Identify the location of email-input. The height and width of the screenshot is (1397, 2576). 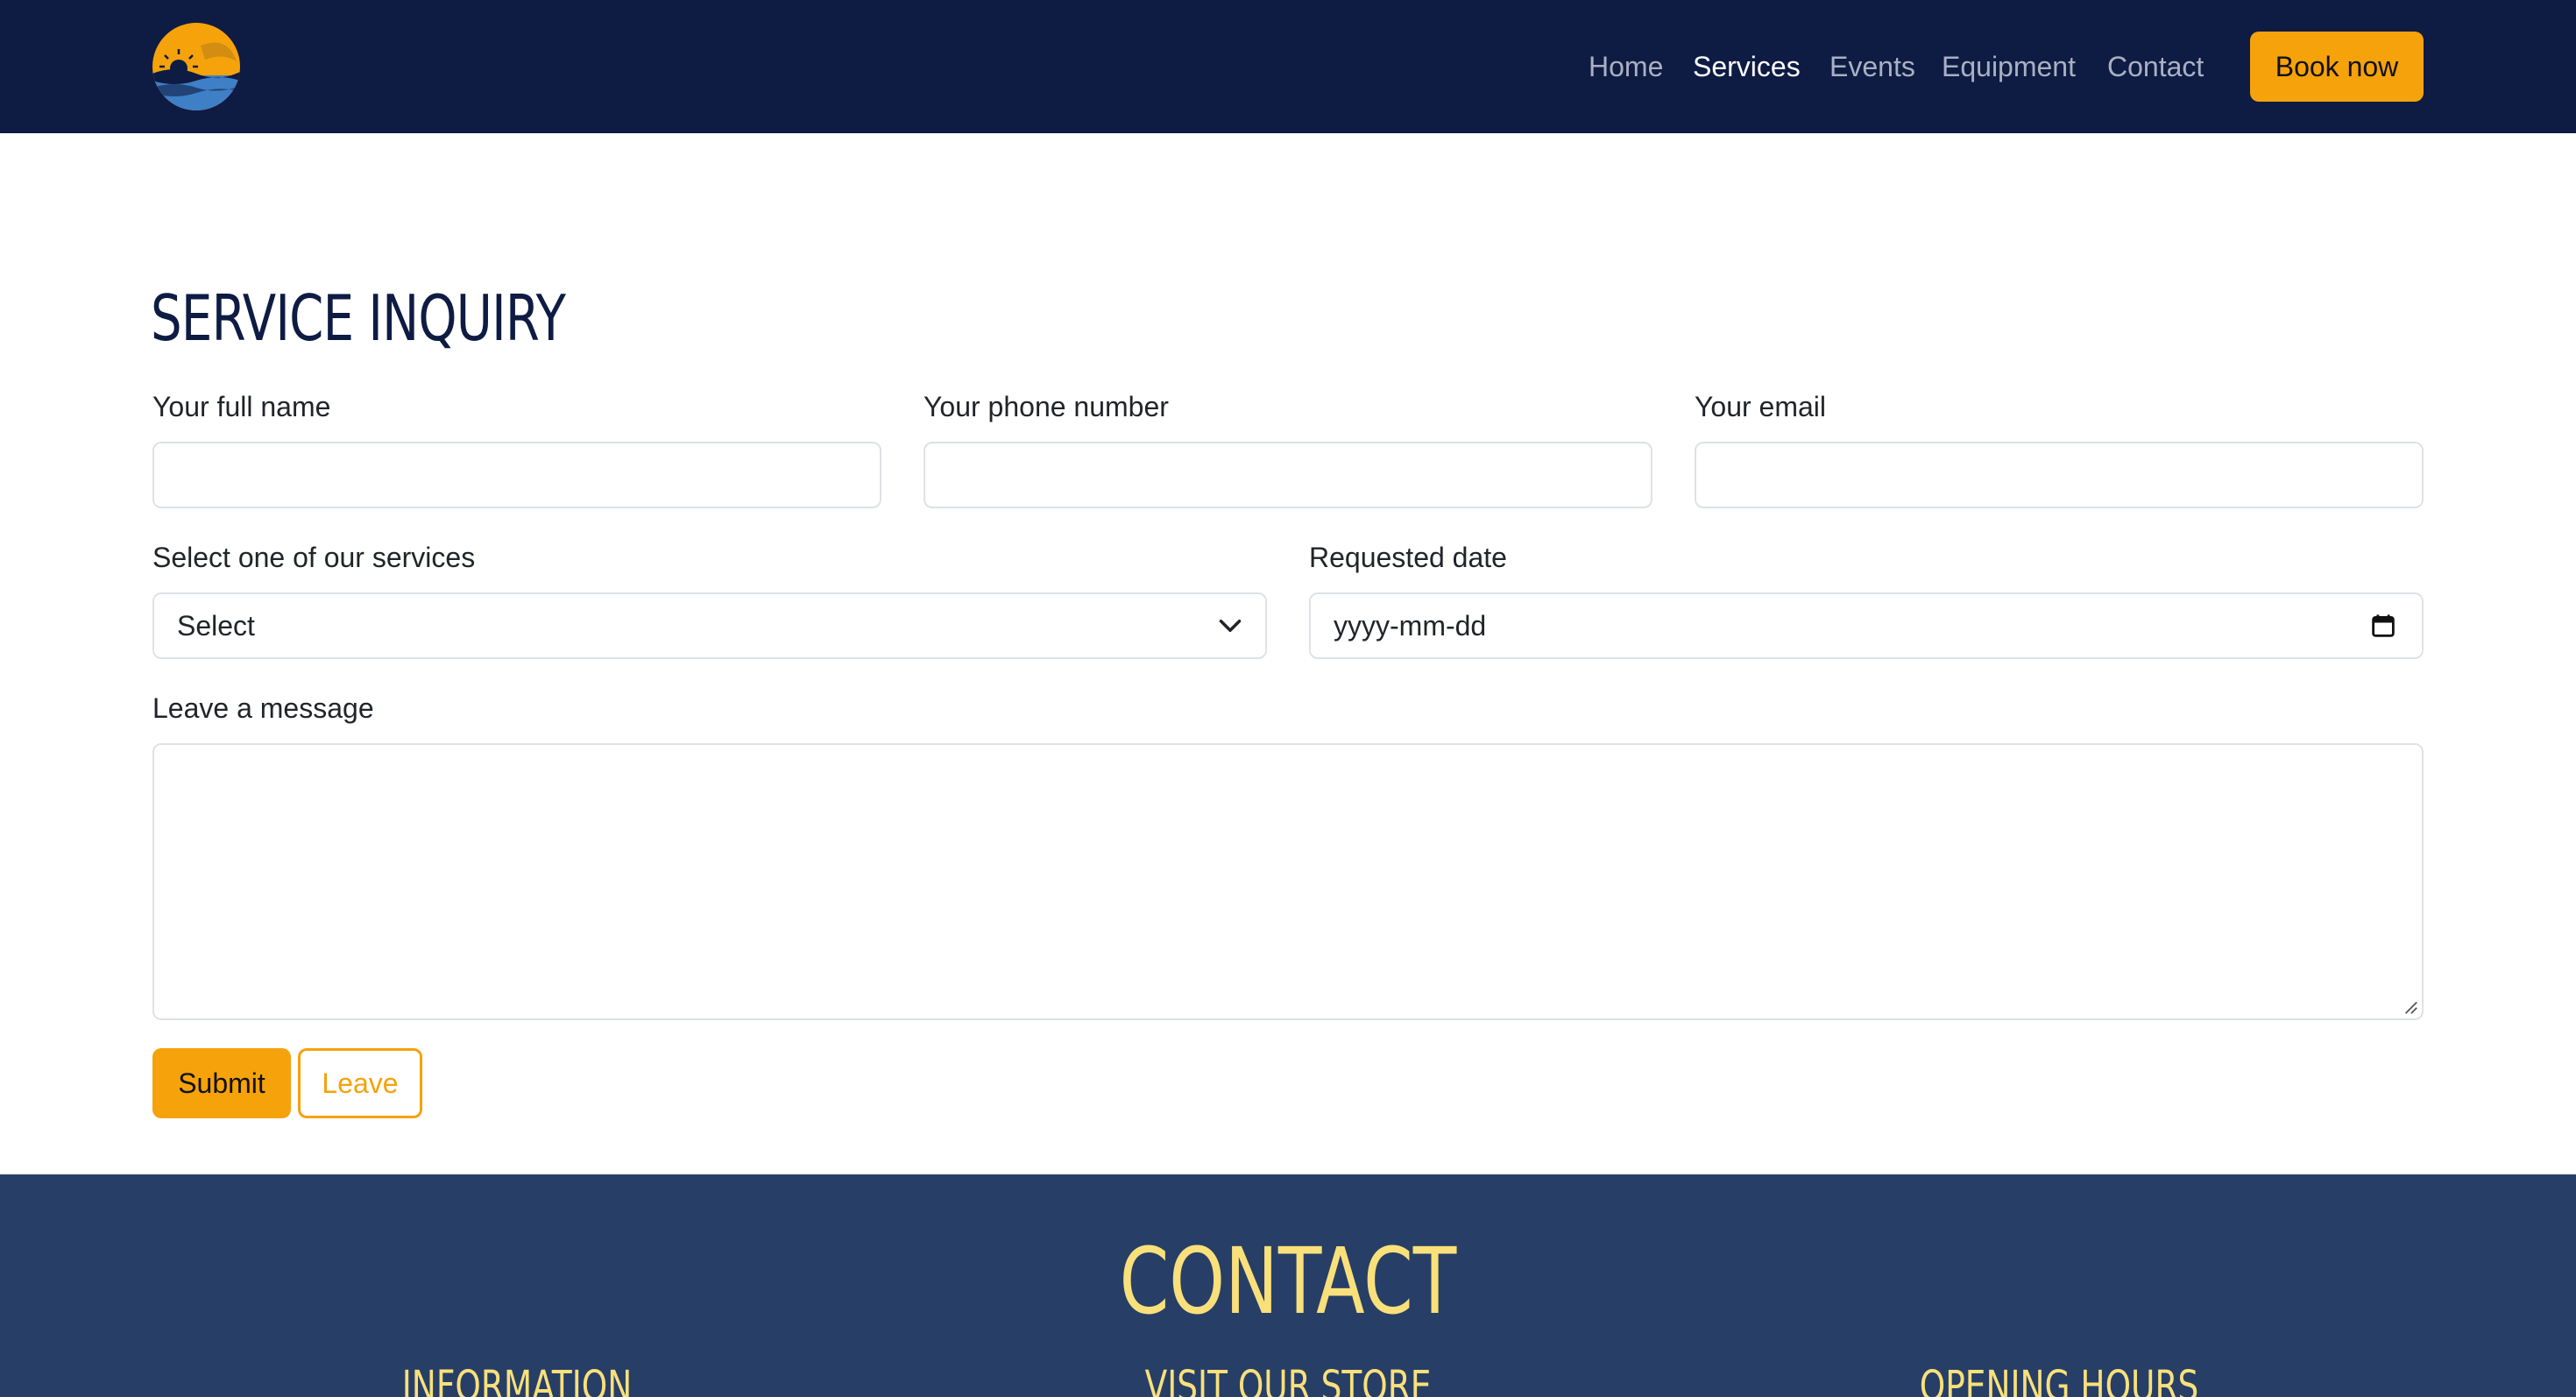
(2059, 475).